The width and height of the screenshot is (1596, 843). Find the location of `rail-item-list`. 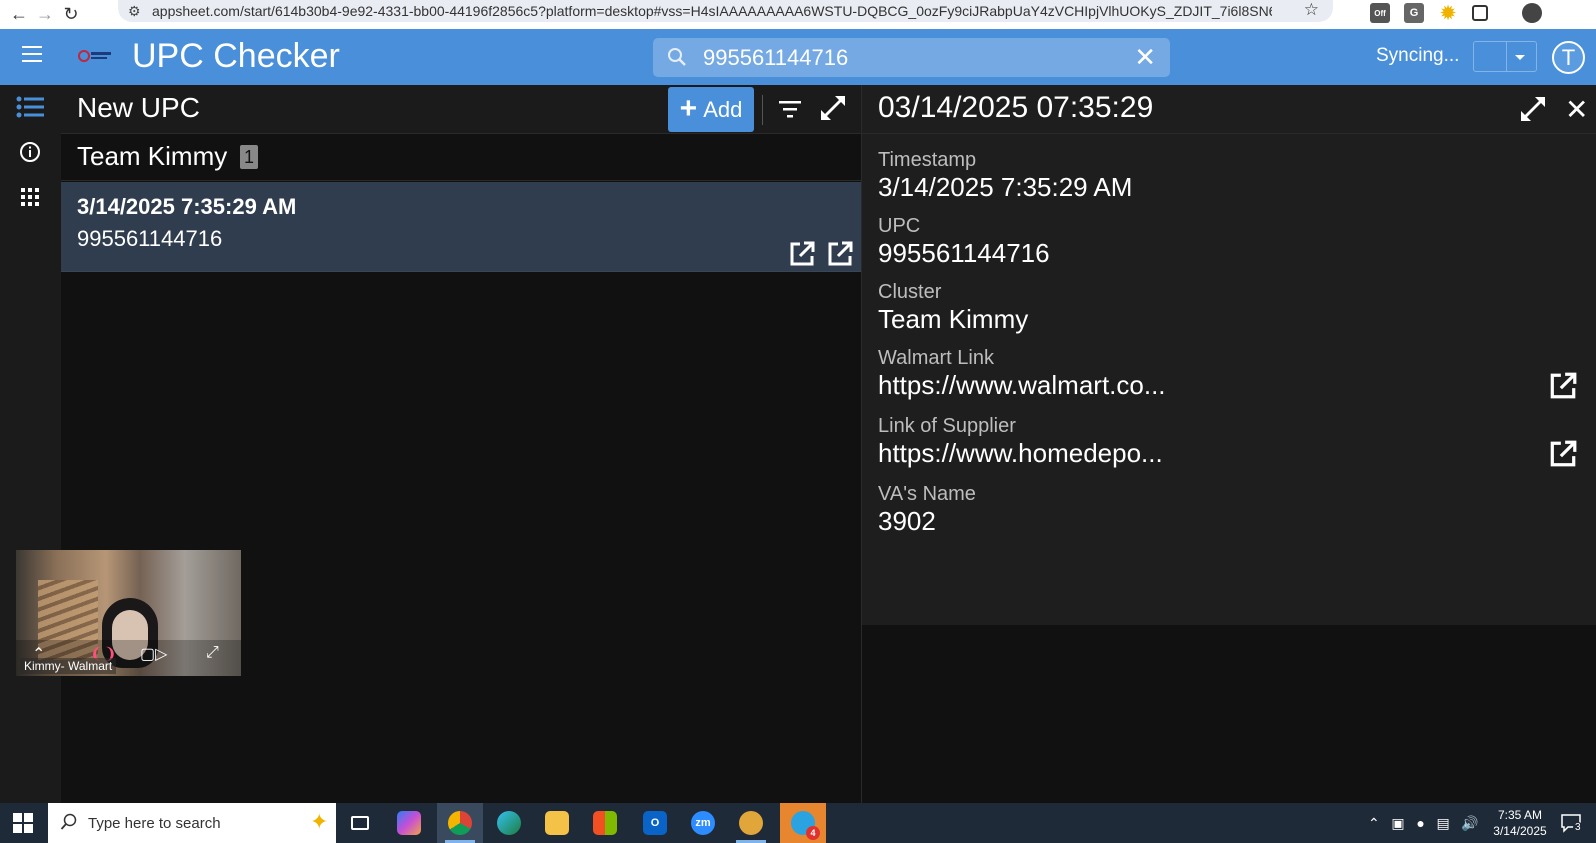

rail-item-list is located at coordinates (30, 107).